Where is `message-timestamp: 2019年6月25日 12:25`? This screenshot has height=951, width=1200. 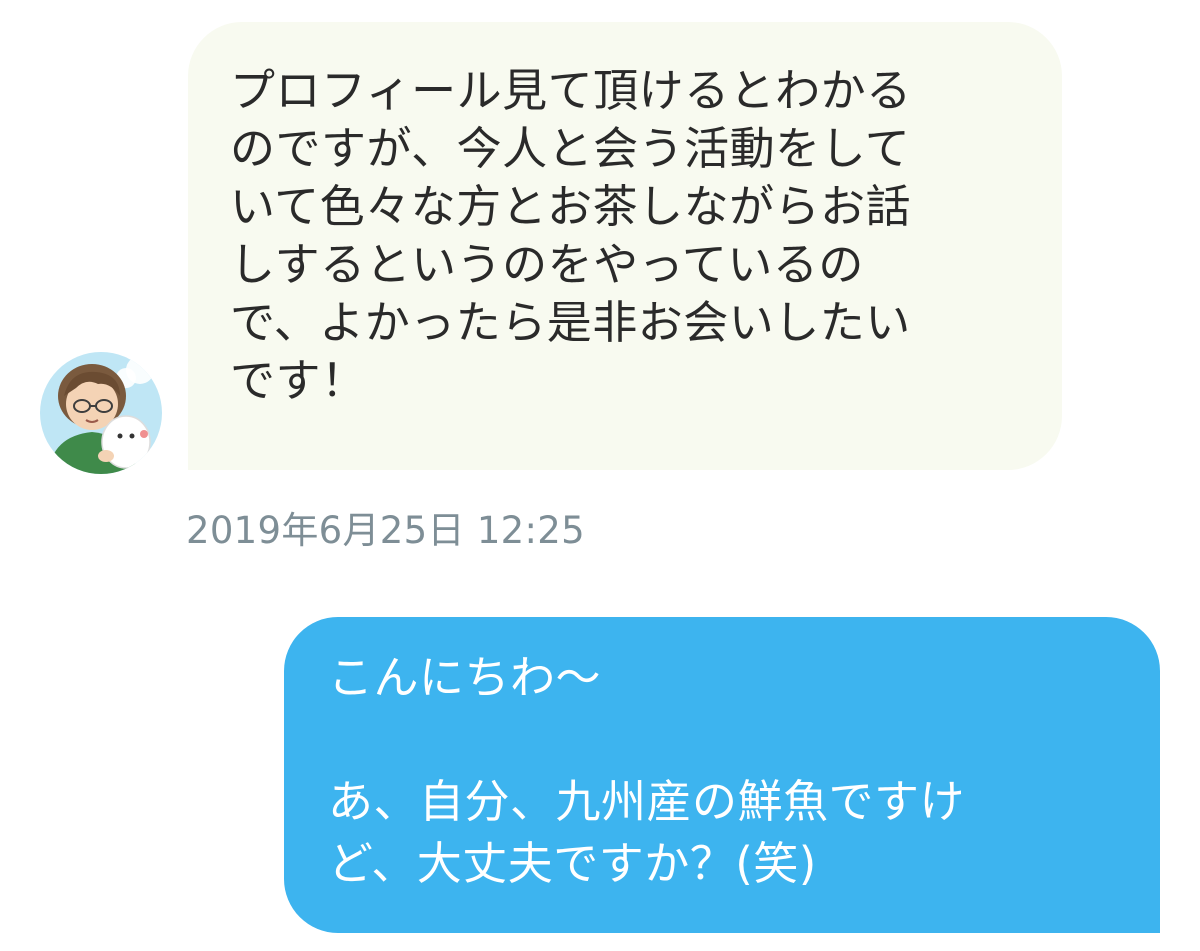 message-timestamp: 2019年6月25日 12:25 is located at coordinates (385, 530).